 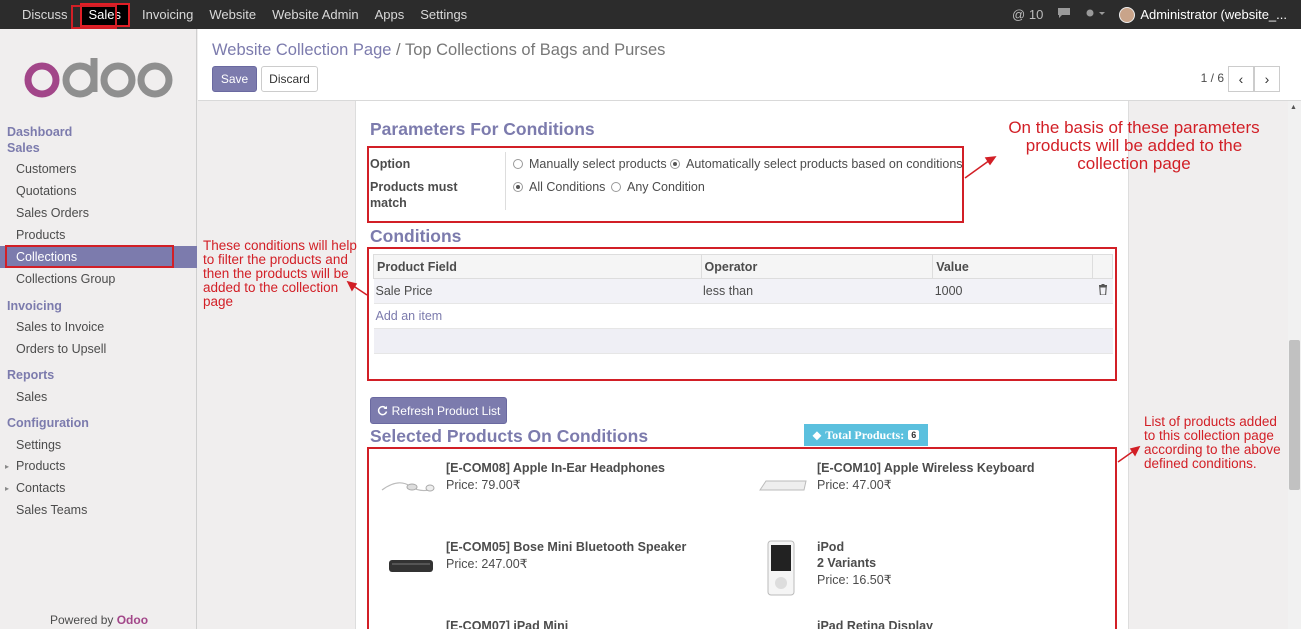 What do you see at coordinates (1209, 435) in the screenshot?
I see `annotation-line: to this collection page` at bounding box center [1209, 435].